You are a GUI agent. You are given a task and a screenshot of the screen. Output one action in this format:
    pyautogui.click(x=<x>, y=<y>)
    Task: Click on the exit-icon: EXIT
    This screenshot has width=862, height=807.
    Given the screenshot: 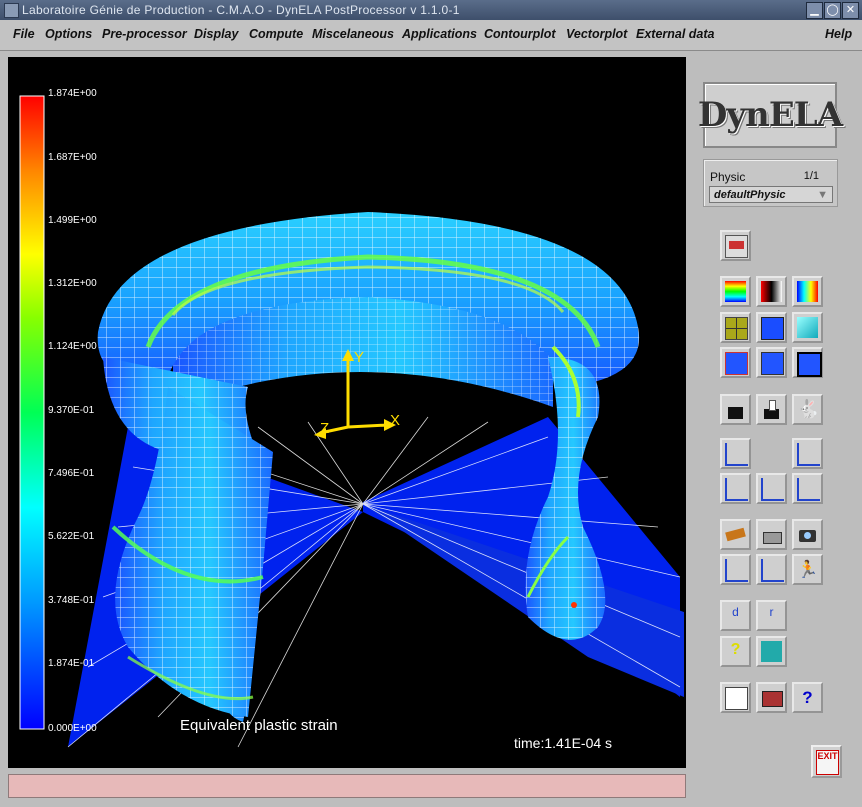 What is the action you would take?
    pyautogui.click(x=827, y=762)
    